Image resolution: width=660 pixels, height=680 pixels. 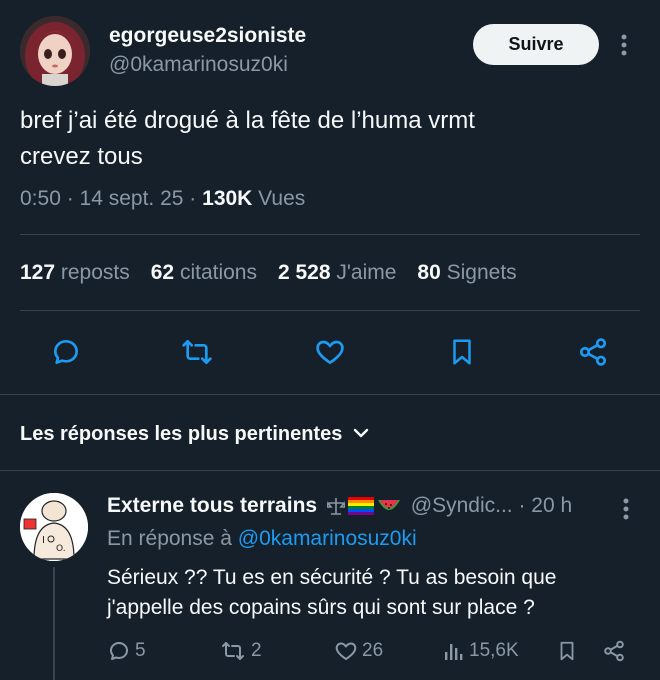 What do you see at coordinates (140, 650) in the screenshot?
I see `reply-count: 5` at bounding box center [140, 650].